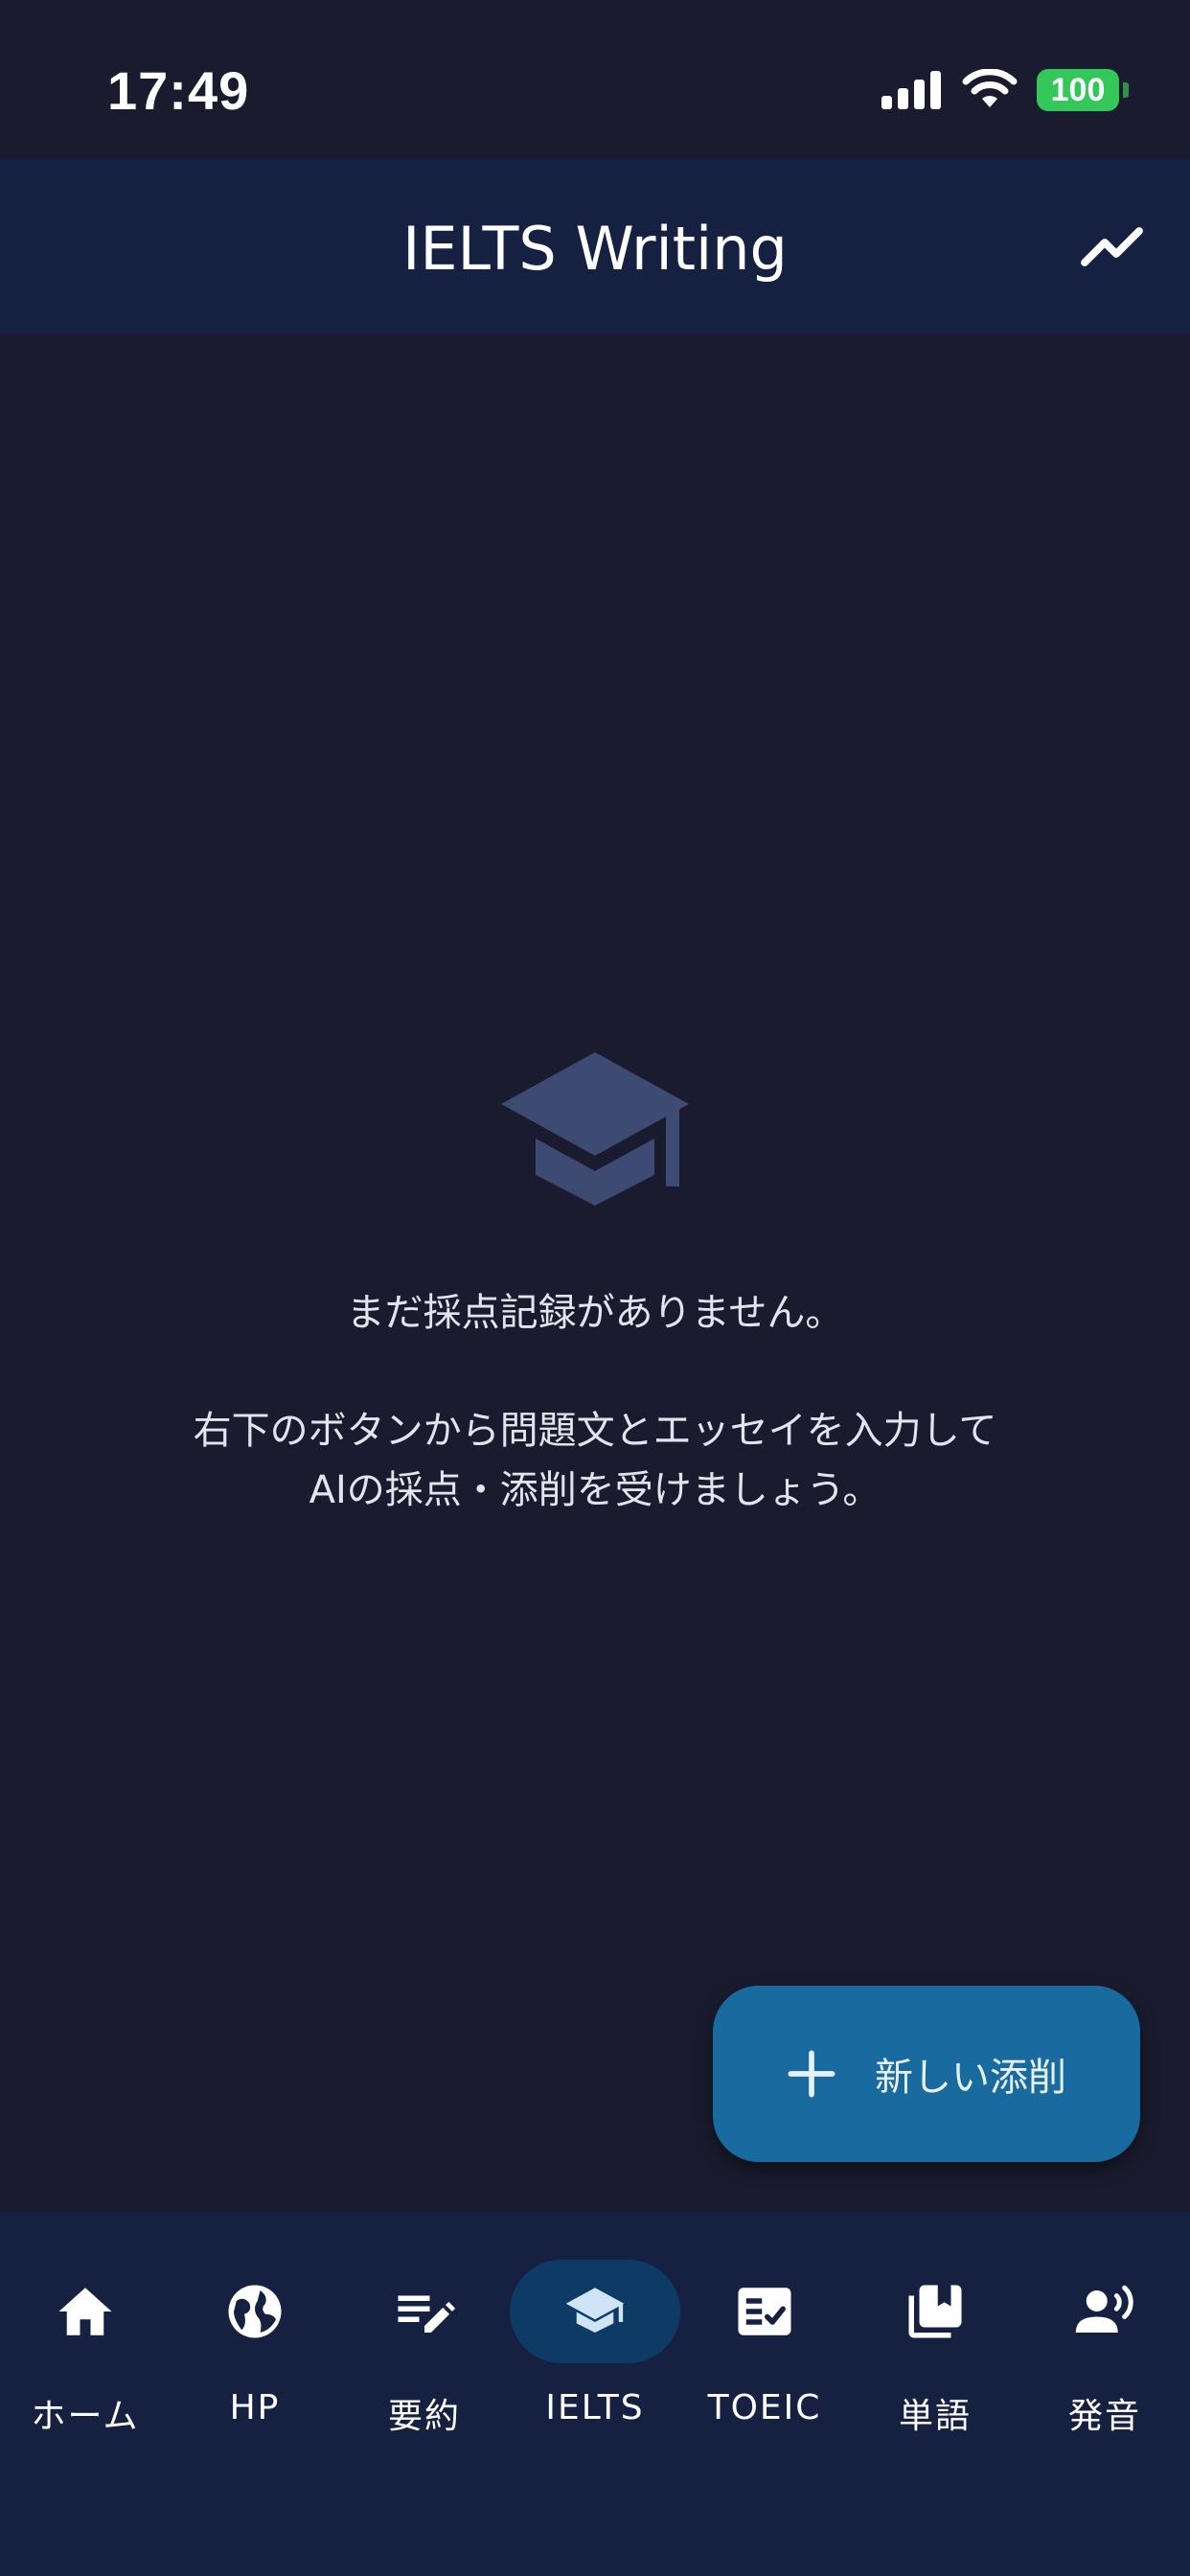 This screenshot has width=1190, height=2576. I want to click on status-bar: 17:49 100, so click(595, 79).